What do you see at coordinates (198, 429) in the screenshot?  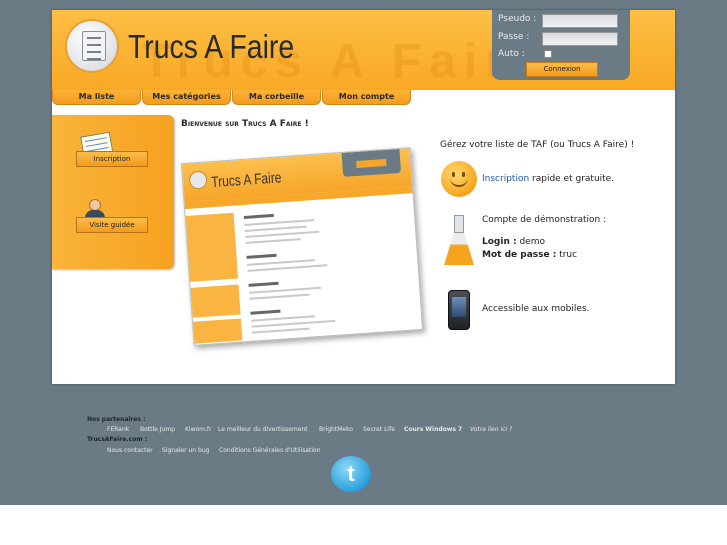 I see `partner-link: Kiwom.fr` at bounding box center [198, 429].